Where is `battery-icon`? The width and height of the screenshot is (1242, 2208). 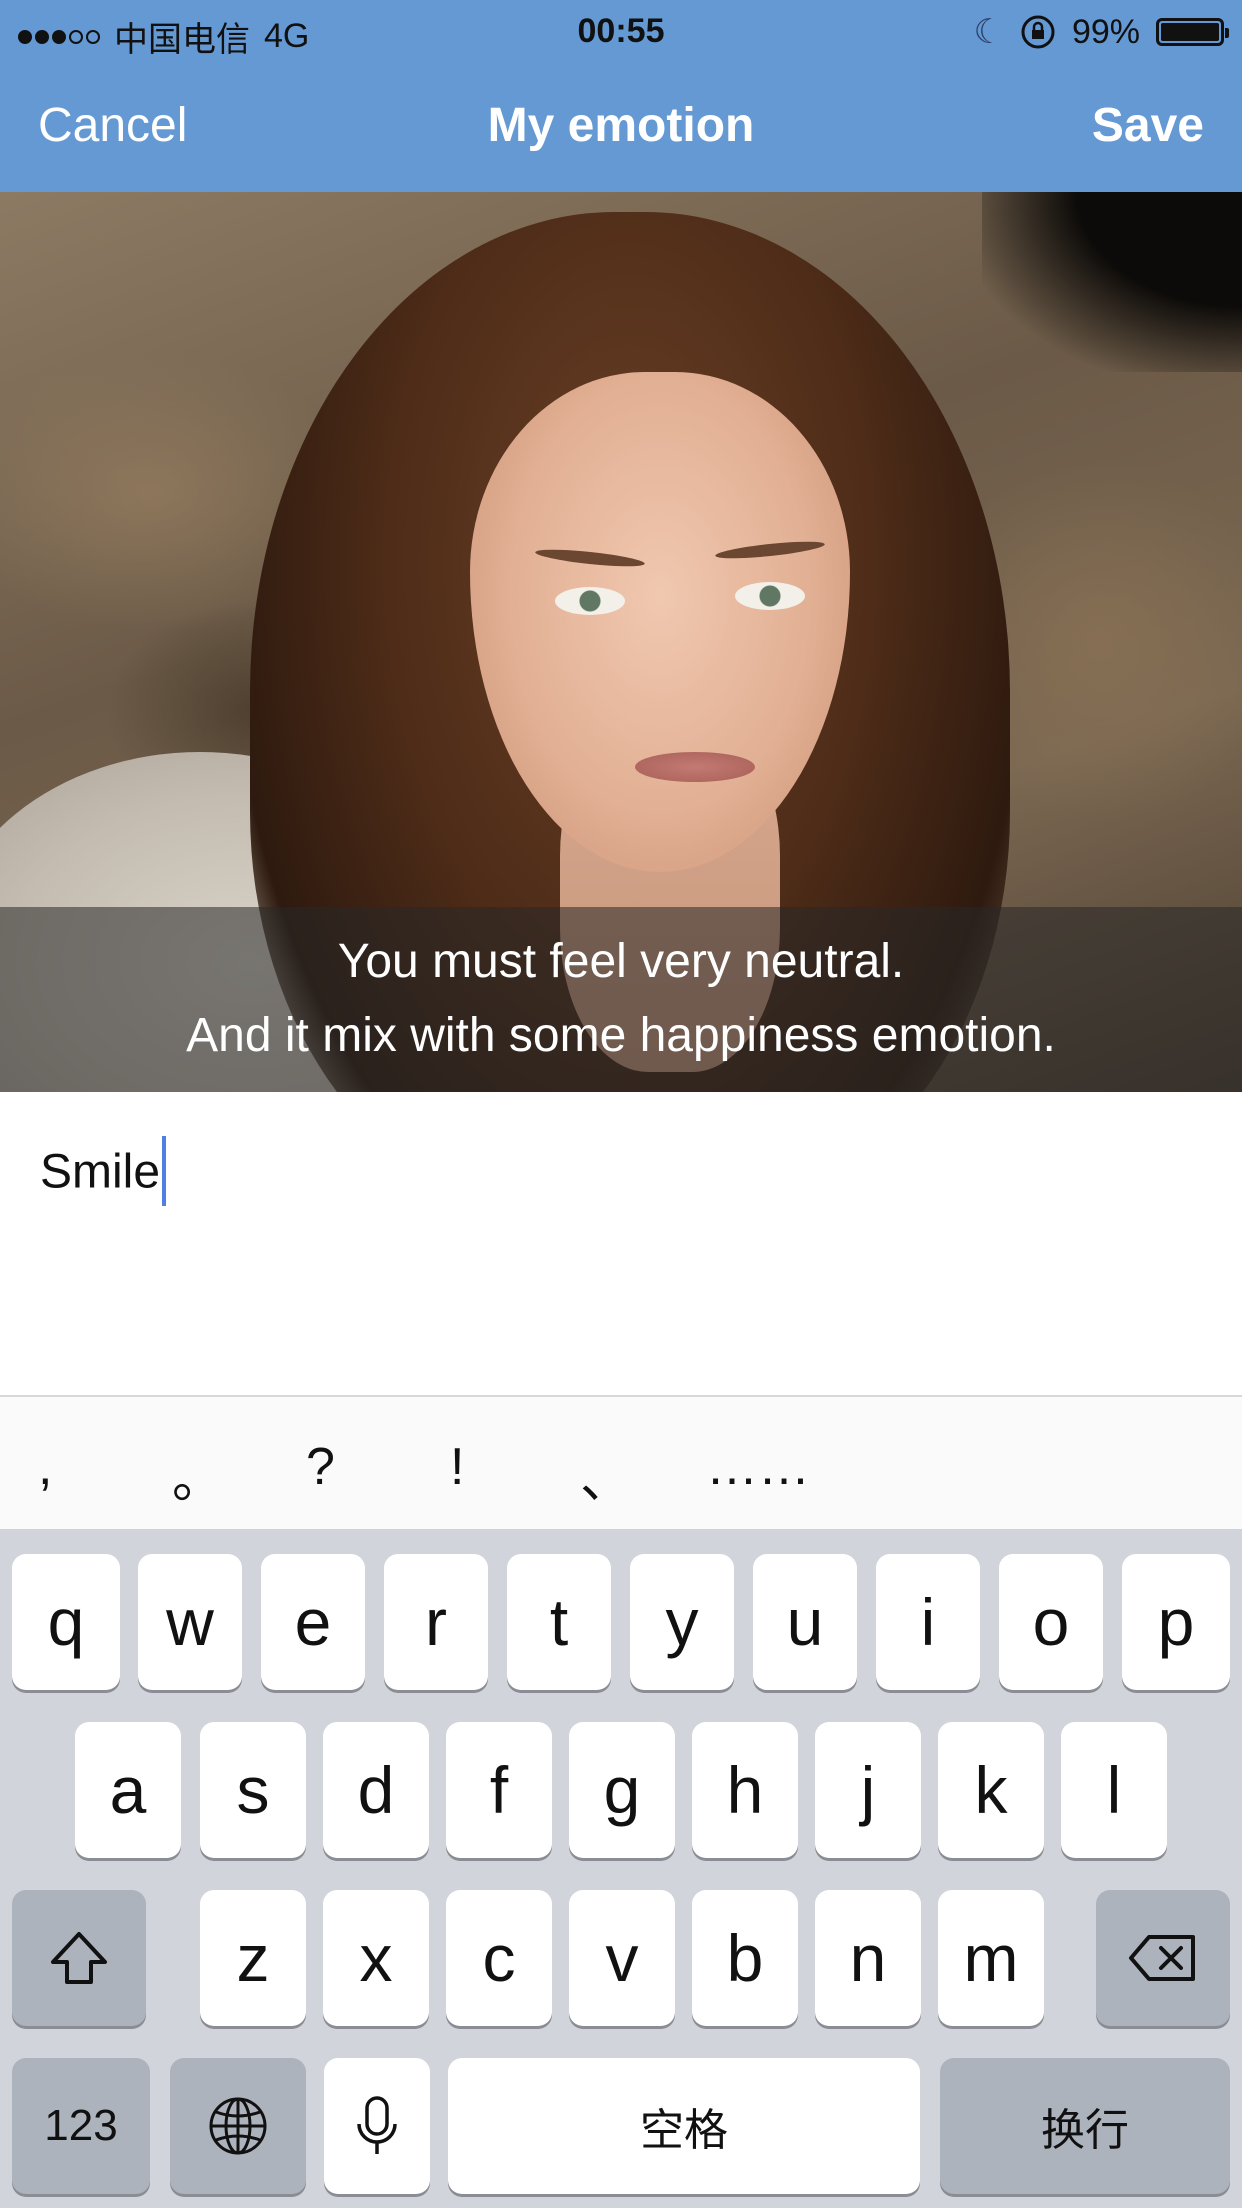
battery-icon is located at coordinates (1192, 32).